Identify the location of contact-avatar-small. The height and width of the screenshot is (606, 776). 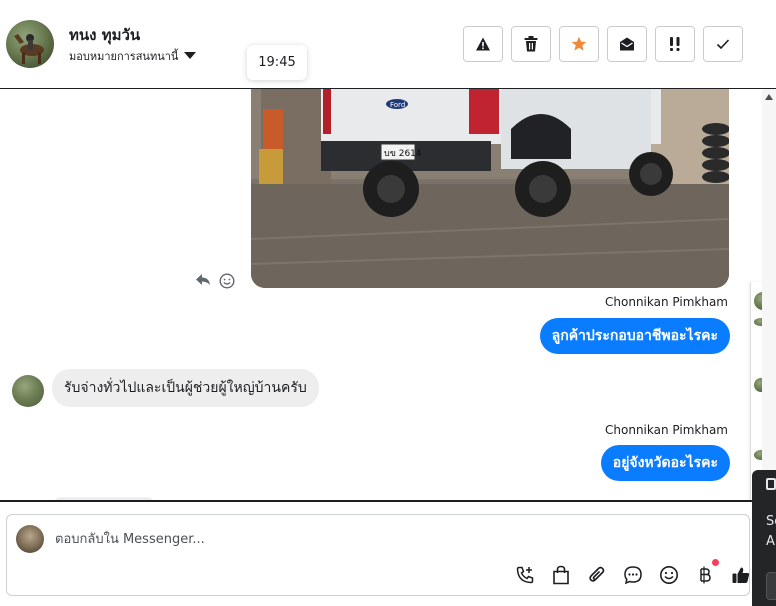
(28, 391).